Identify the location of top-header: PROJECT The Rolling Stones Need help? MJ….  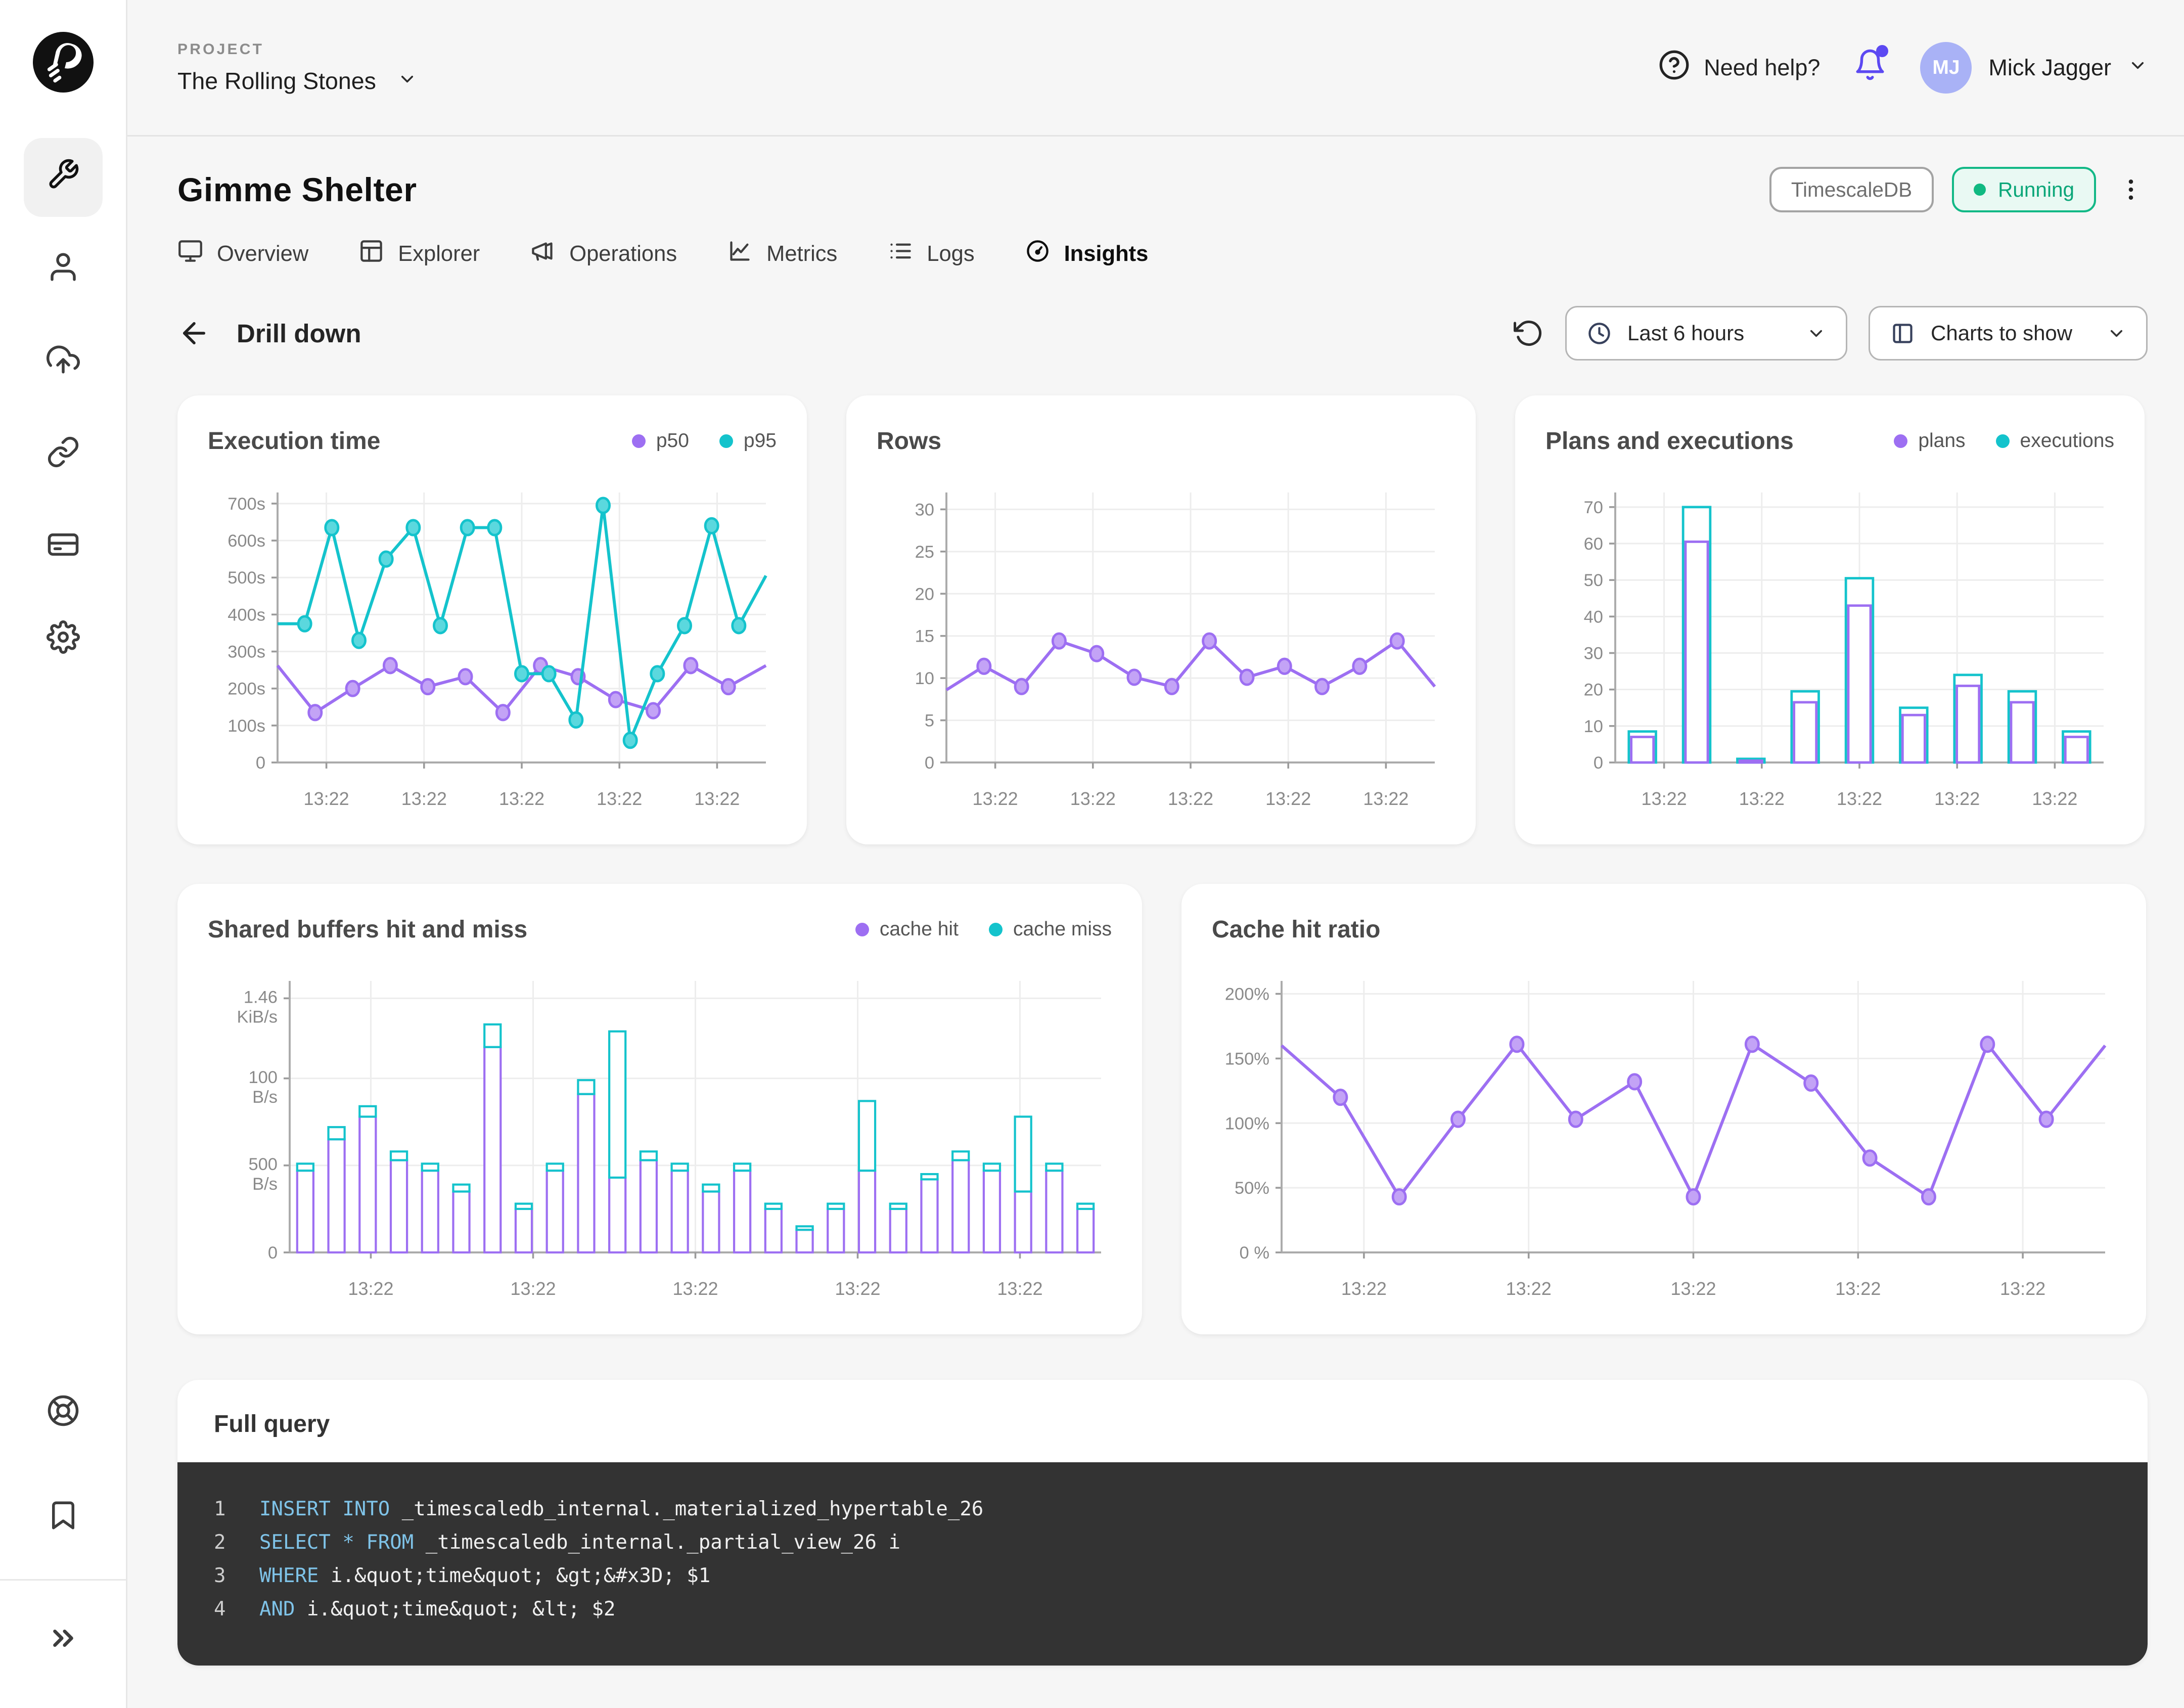
(1155, 69).